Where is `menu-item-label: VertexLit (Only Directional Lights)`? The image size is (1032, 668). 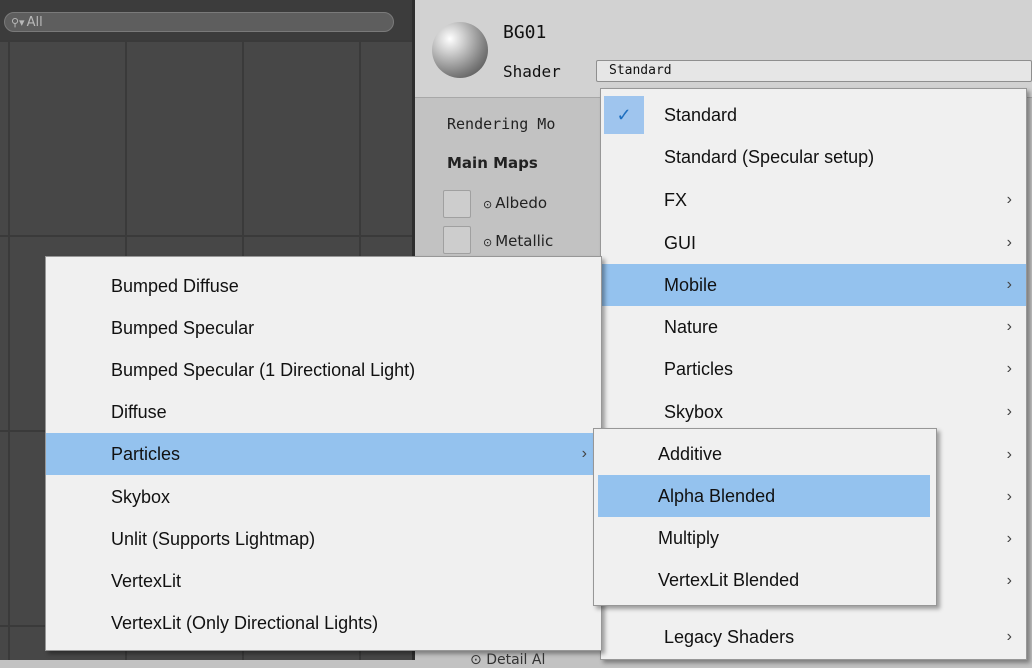
menu-item-label: VertexLit (Only Directional Lights) is located at coordinates (245, 622).